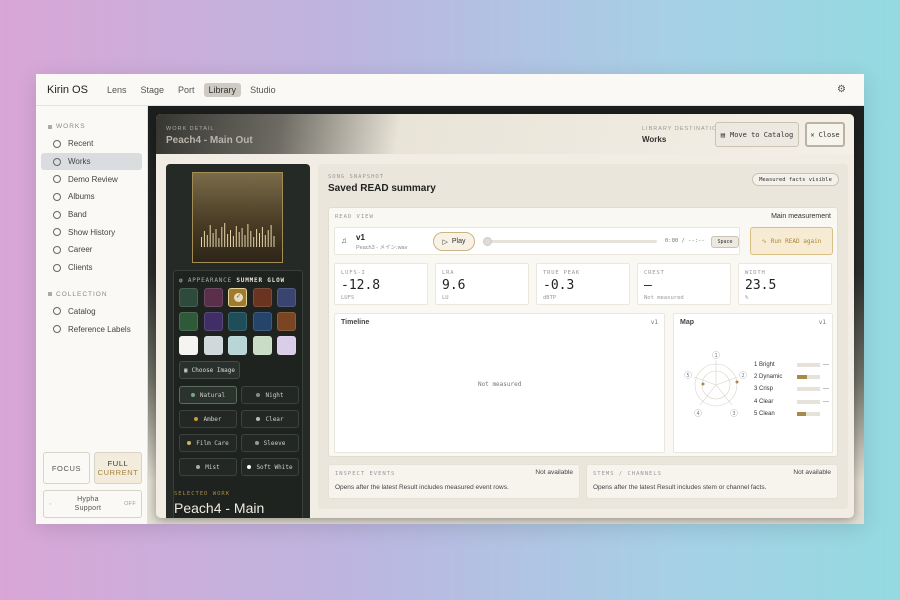 This screenshot has height=600, width=900. What do you see at coordinates (91, 215) in the screenshot?
I see `sidebar-item-band: Band` at bounding box center [91, 215].